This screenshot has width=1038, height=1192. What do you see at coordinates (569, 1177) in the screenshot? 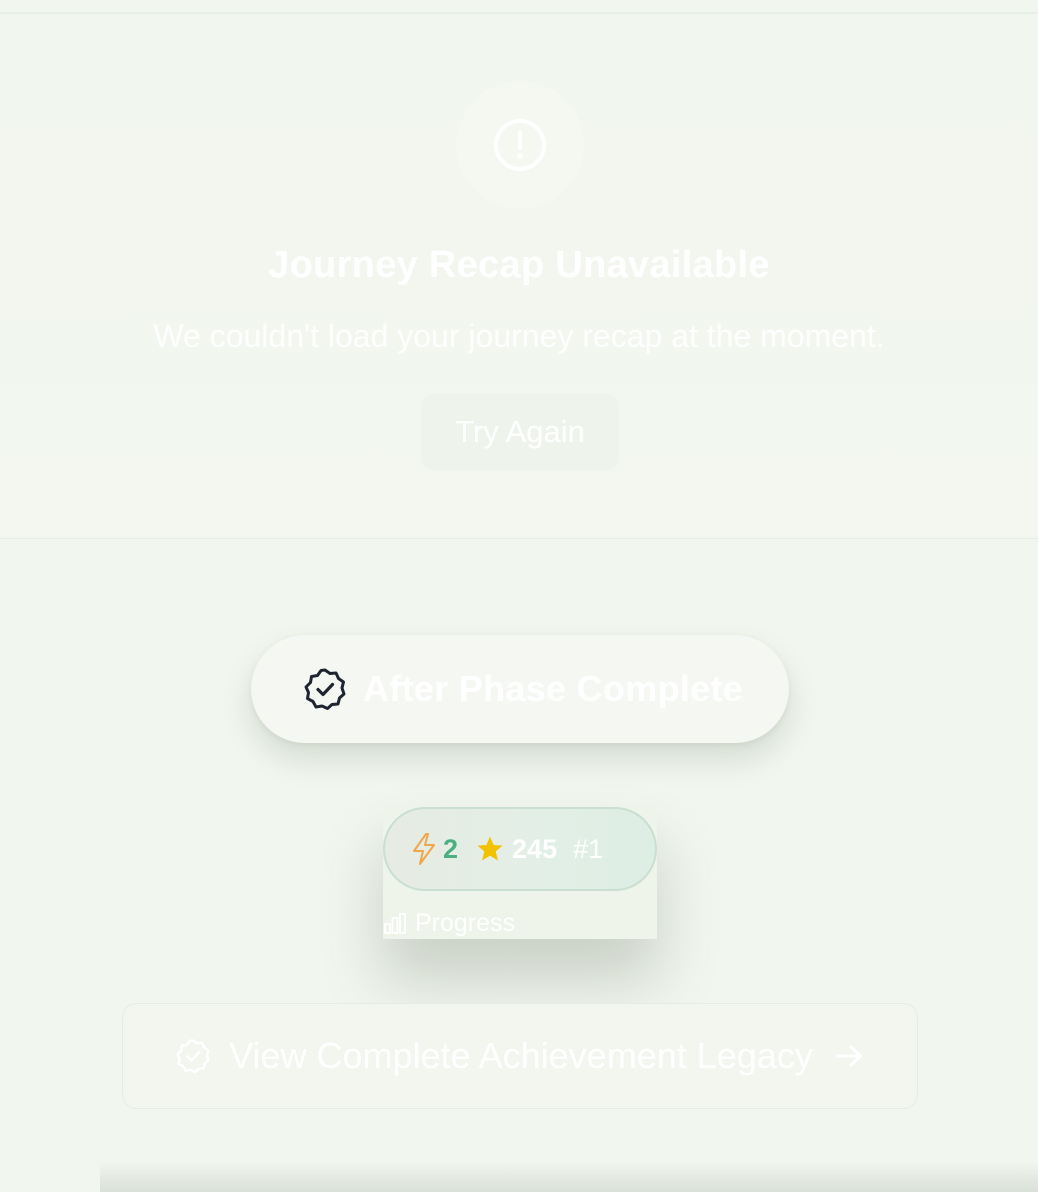
I see `bottom-fade` at bounding box center [569, 1177].